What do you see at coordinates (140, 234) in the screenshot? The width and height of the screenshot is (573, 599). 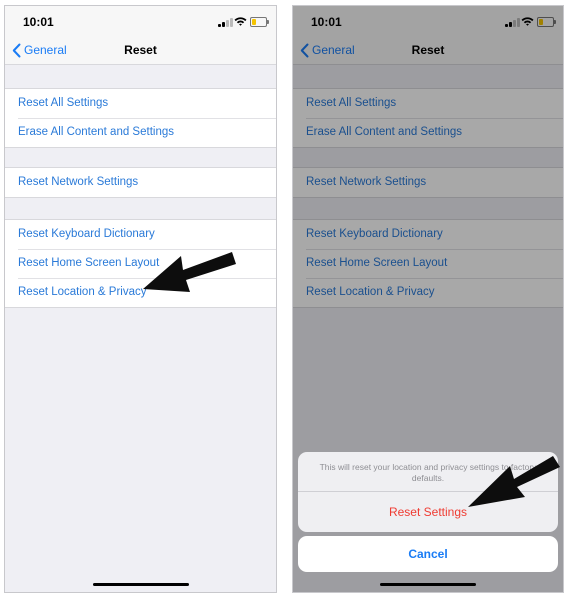 I see `reset-keyboard-dictionary-item: Reset Keyboard Dictionary` at bounding box center [140, 234].